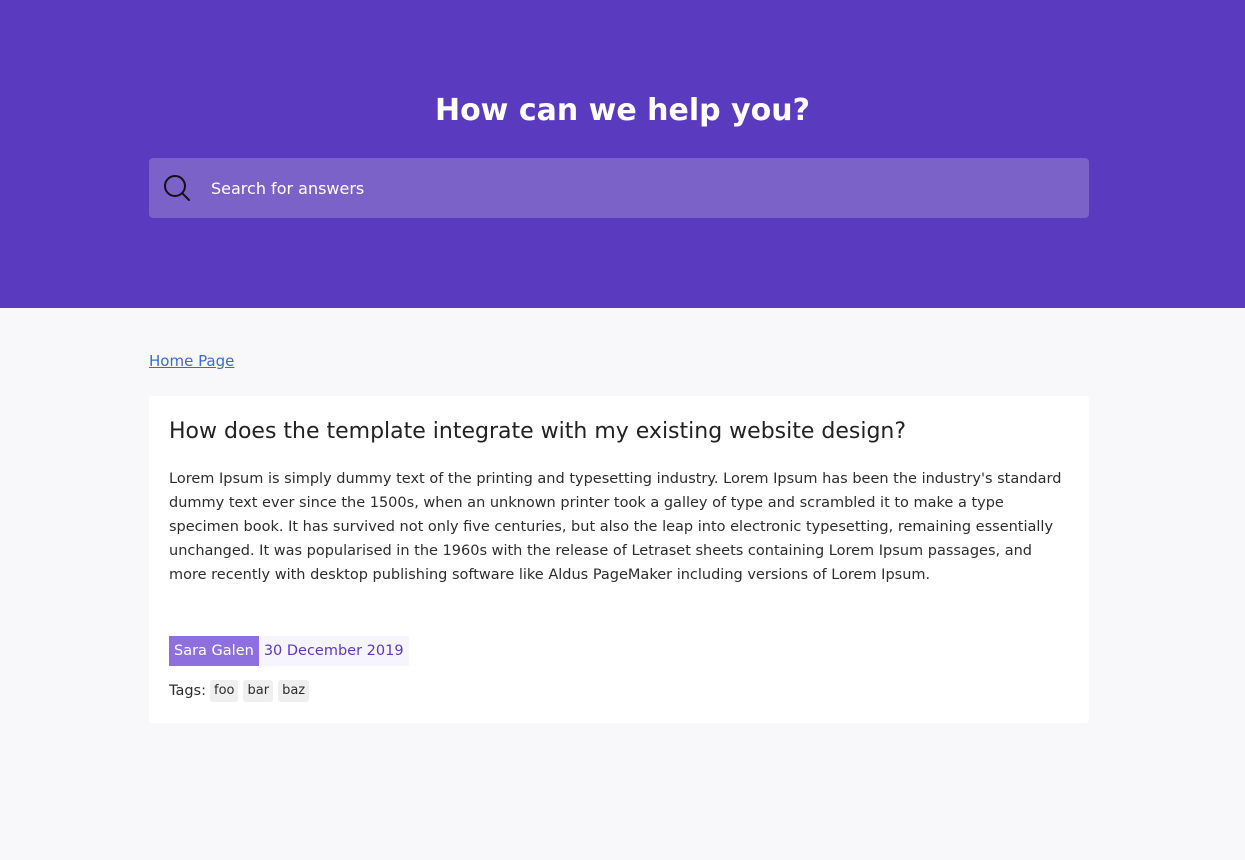 The image size is (1245, 860). I want to click on tags-label: Tags:, so click(187, 691).